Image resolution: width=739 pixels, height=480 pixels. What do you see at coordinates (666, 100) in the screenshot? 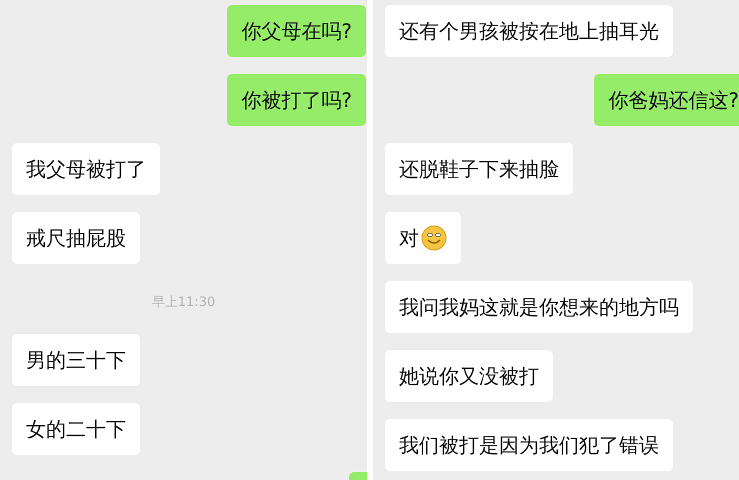
I see `message-bubble: 你爸妈还信这?` at bounding box center [666, 100].